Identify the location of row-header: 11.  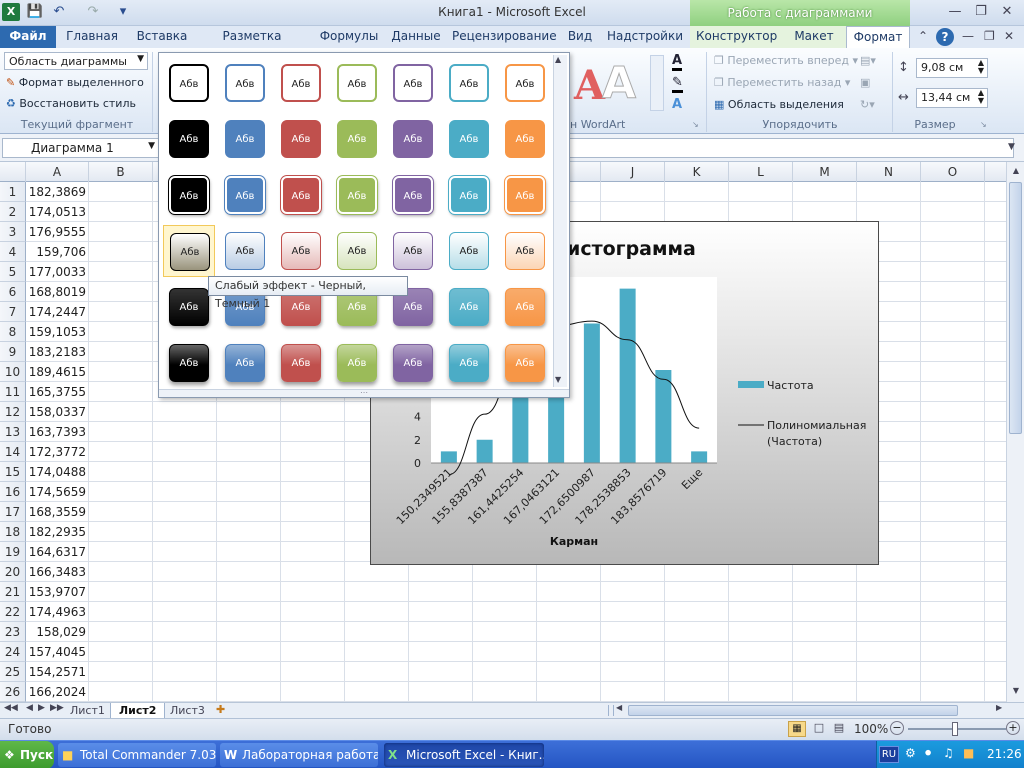
(13, 392).